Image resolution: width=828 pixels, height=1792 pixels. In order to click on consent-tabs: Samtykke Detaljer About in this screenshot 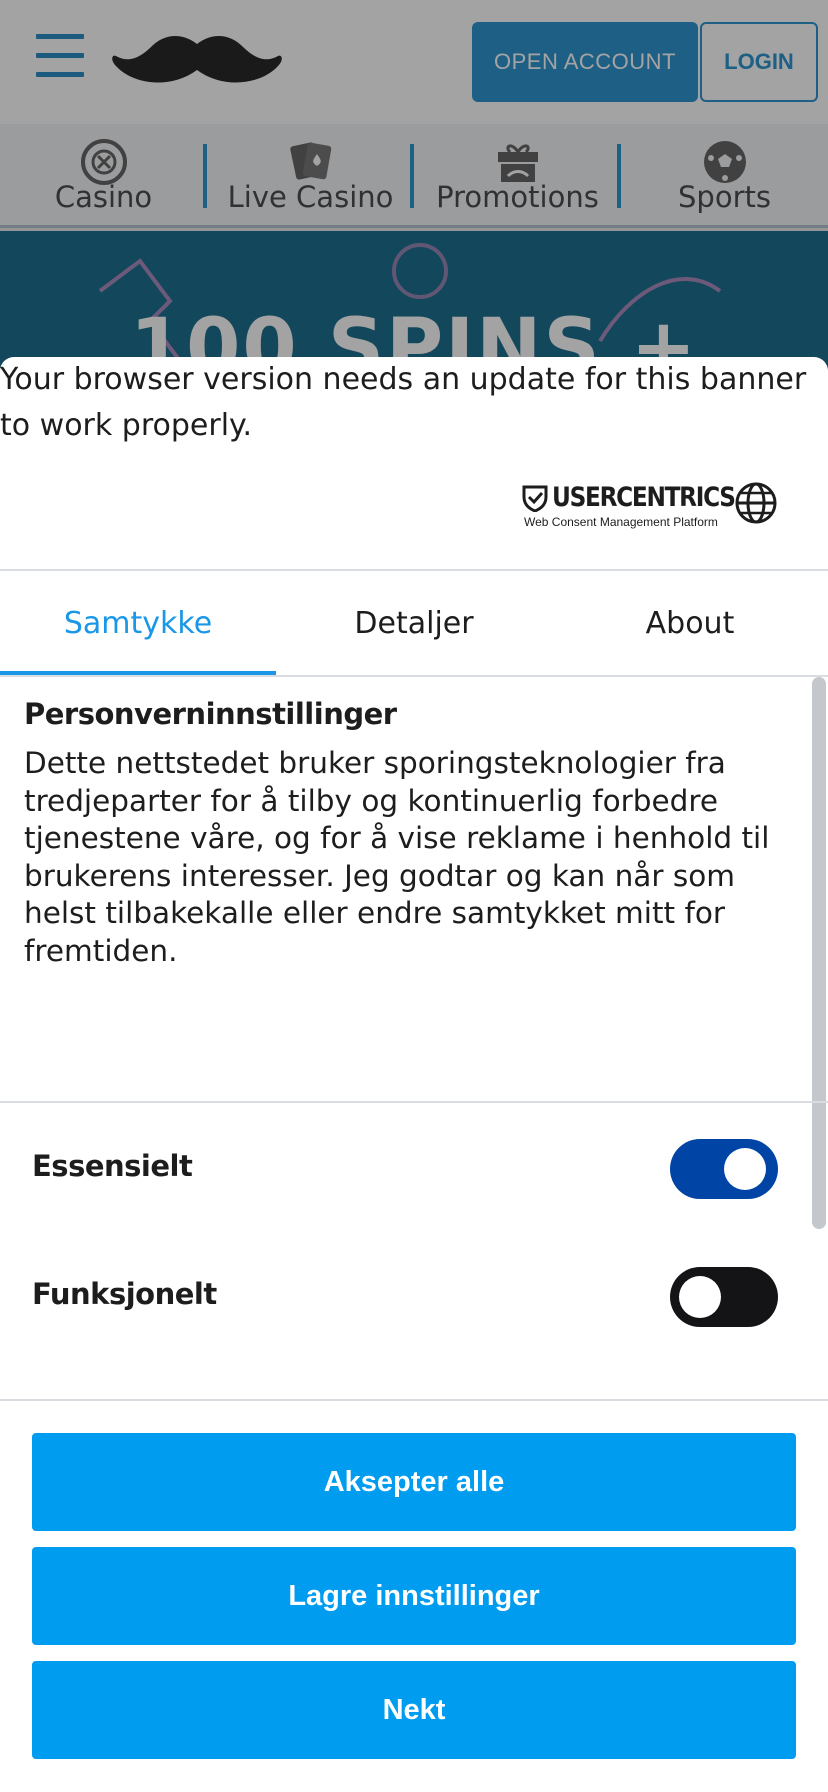, I will do `click(414, 623)`.